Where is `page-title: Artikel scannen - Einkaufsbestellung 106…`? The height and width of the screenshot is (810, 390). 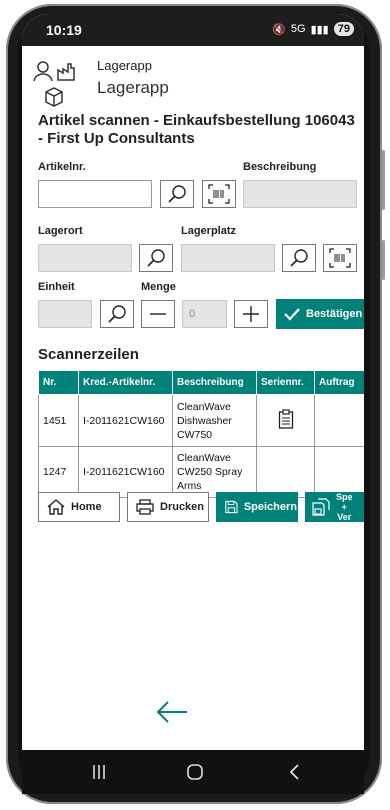 page-title: Artikel scannen - Einkaufsbestellung 106… is located at coordinates (196, 129).